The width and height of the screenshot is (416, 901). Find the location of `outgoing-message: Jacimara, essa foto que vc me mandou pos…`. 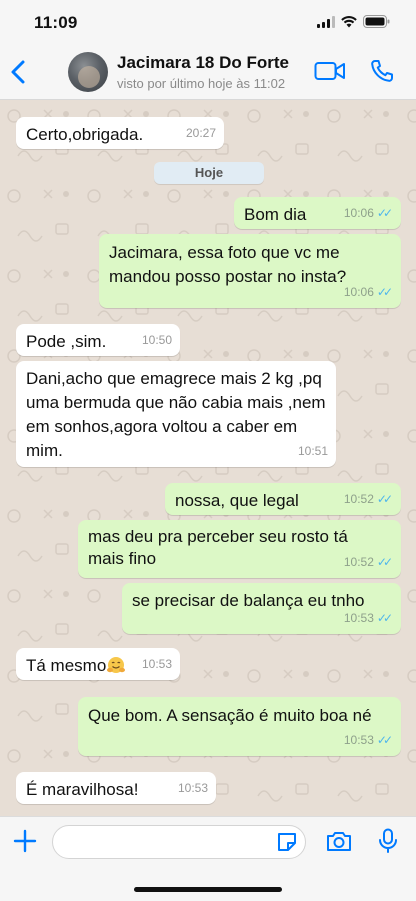

outgoing-message: Jacimara, essa foto que vc me mandou pos… is located at coordinates (250, 271).